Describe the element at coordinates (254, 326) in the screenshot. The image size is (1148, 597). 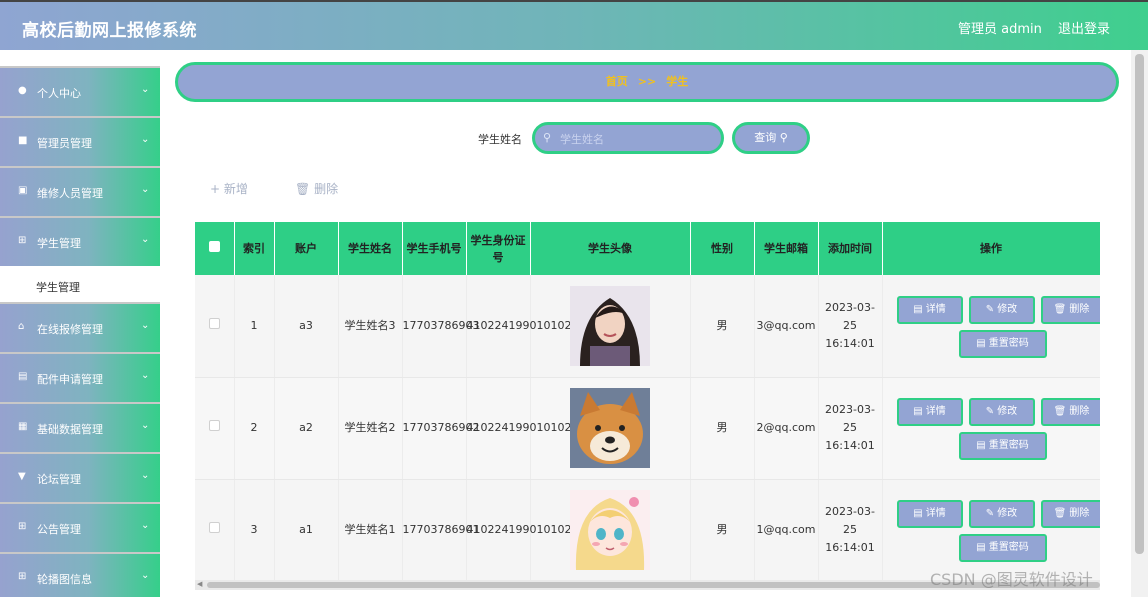
I see `cell-index: 1` at that location.